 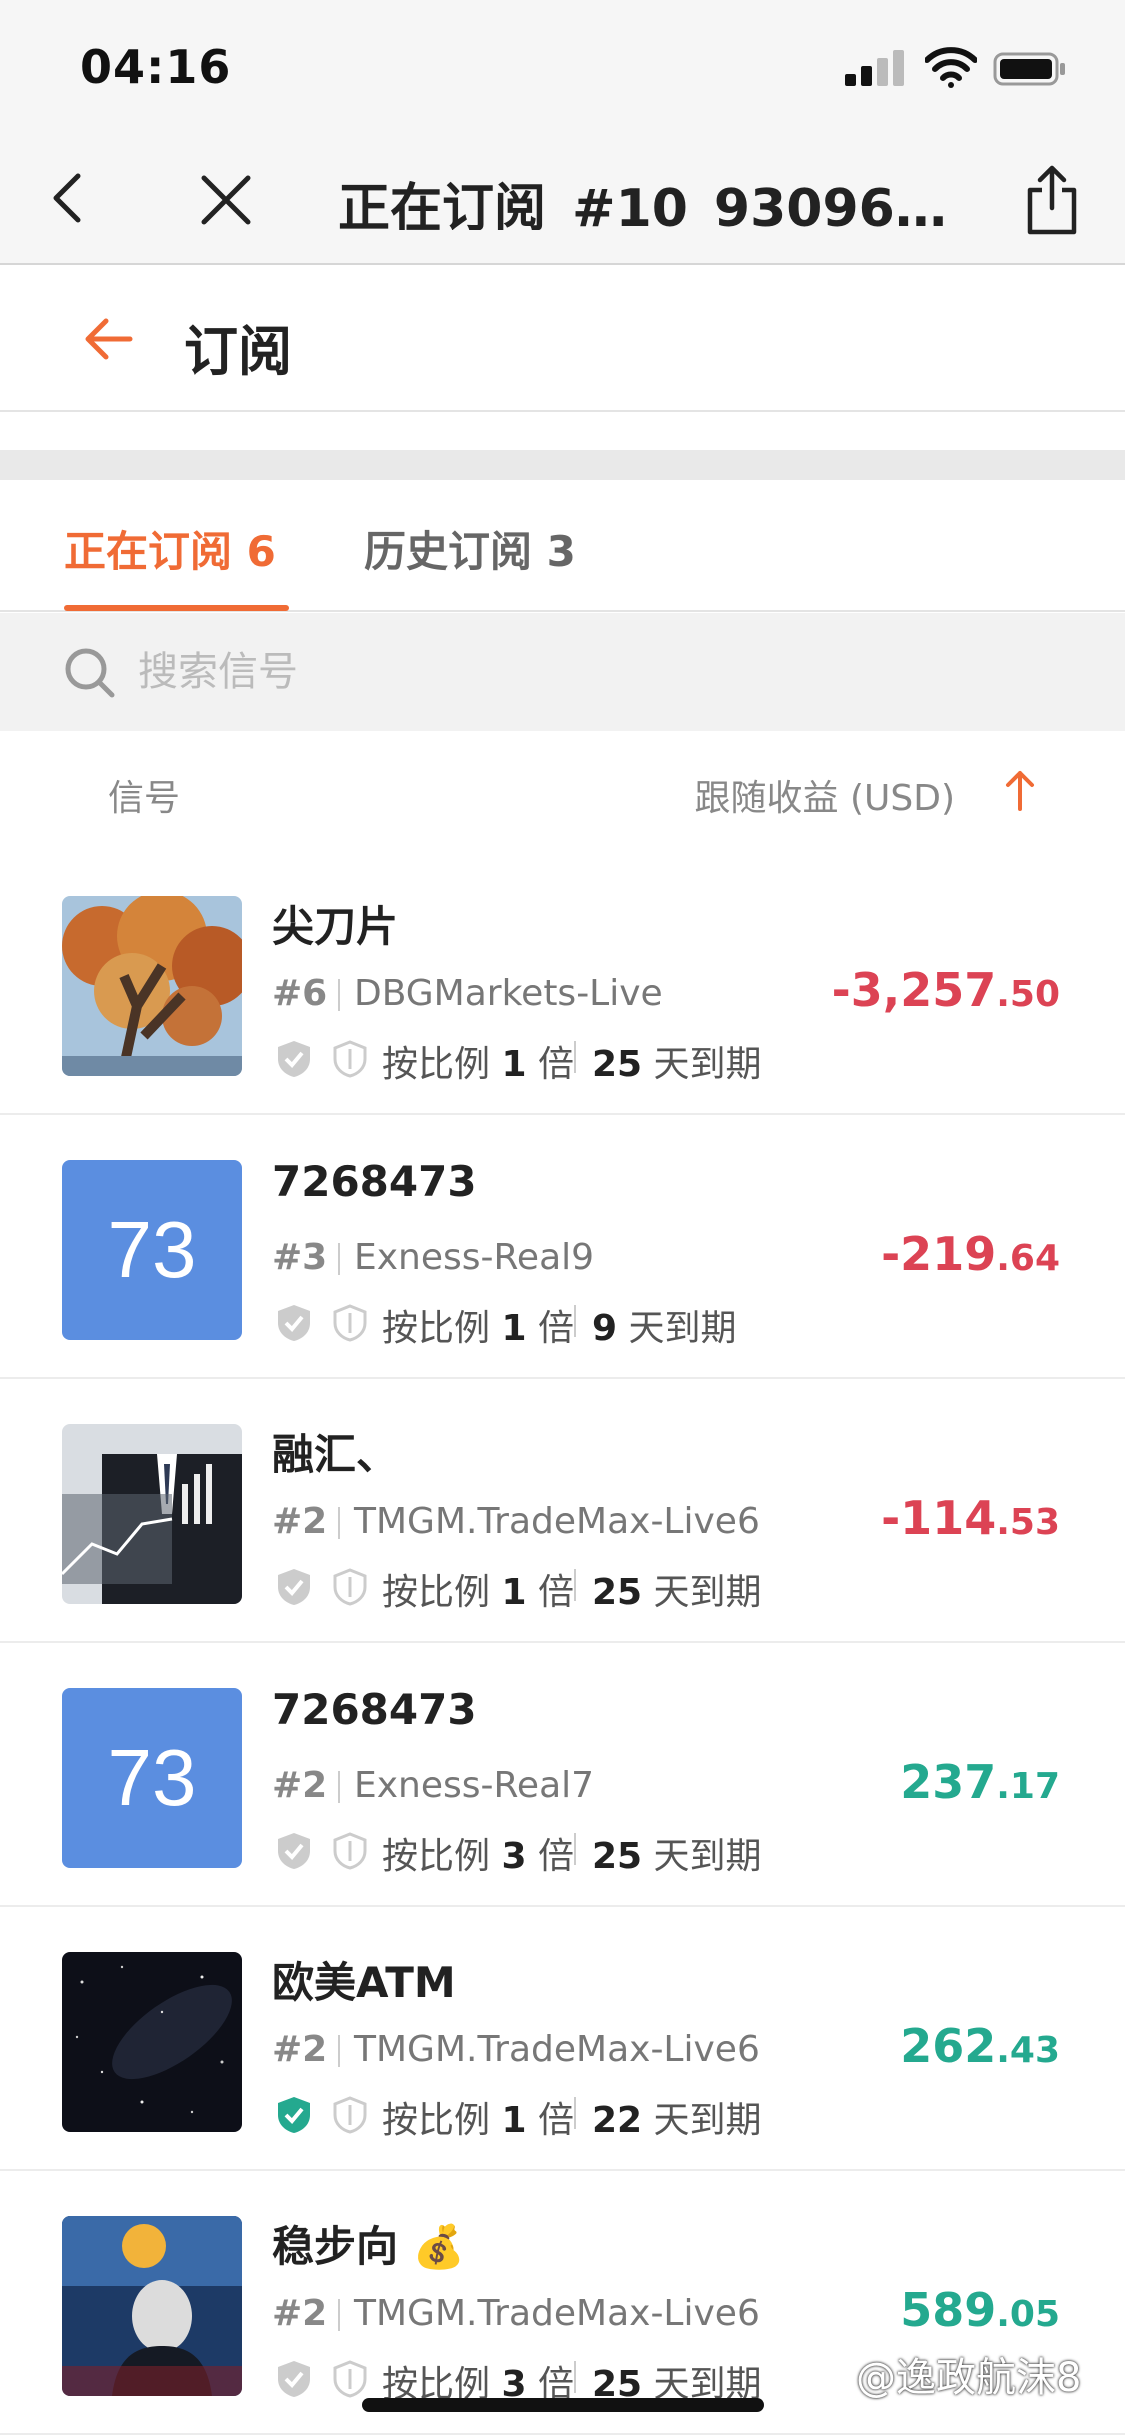 What do you see at coordinates (1020, 790) in the screenshot?
I see `arrow-up-icon` at bounding box center [1020, 790].